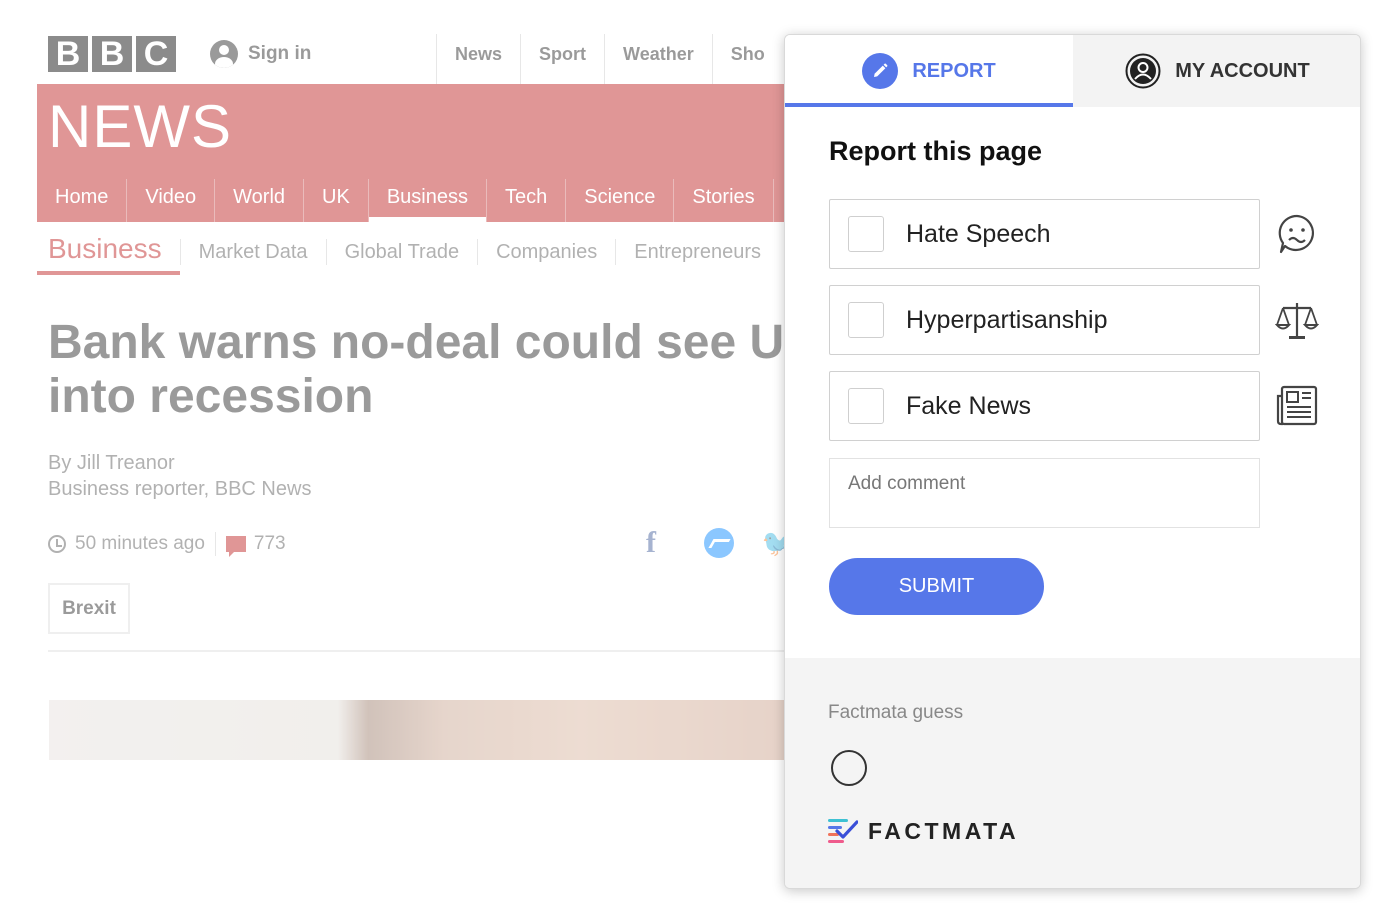 The height and width of the screenshot is (913, 1397). I want to click on fake-news-checkbox, so click(866, 406).